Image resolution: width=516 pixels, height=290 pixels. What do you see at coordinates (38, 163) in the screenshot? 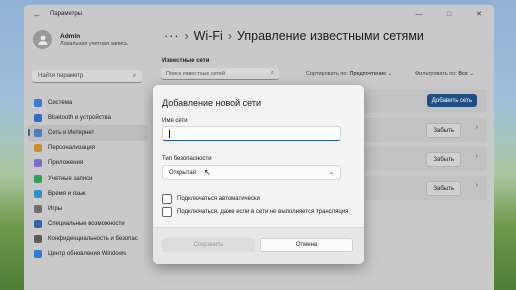
I see `apps-icon` at bounding box center [38, 163].